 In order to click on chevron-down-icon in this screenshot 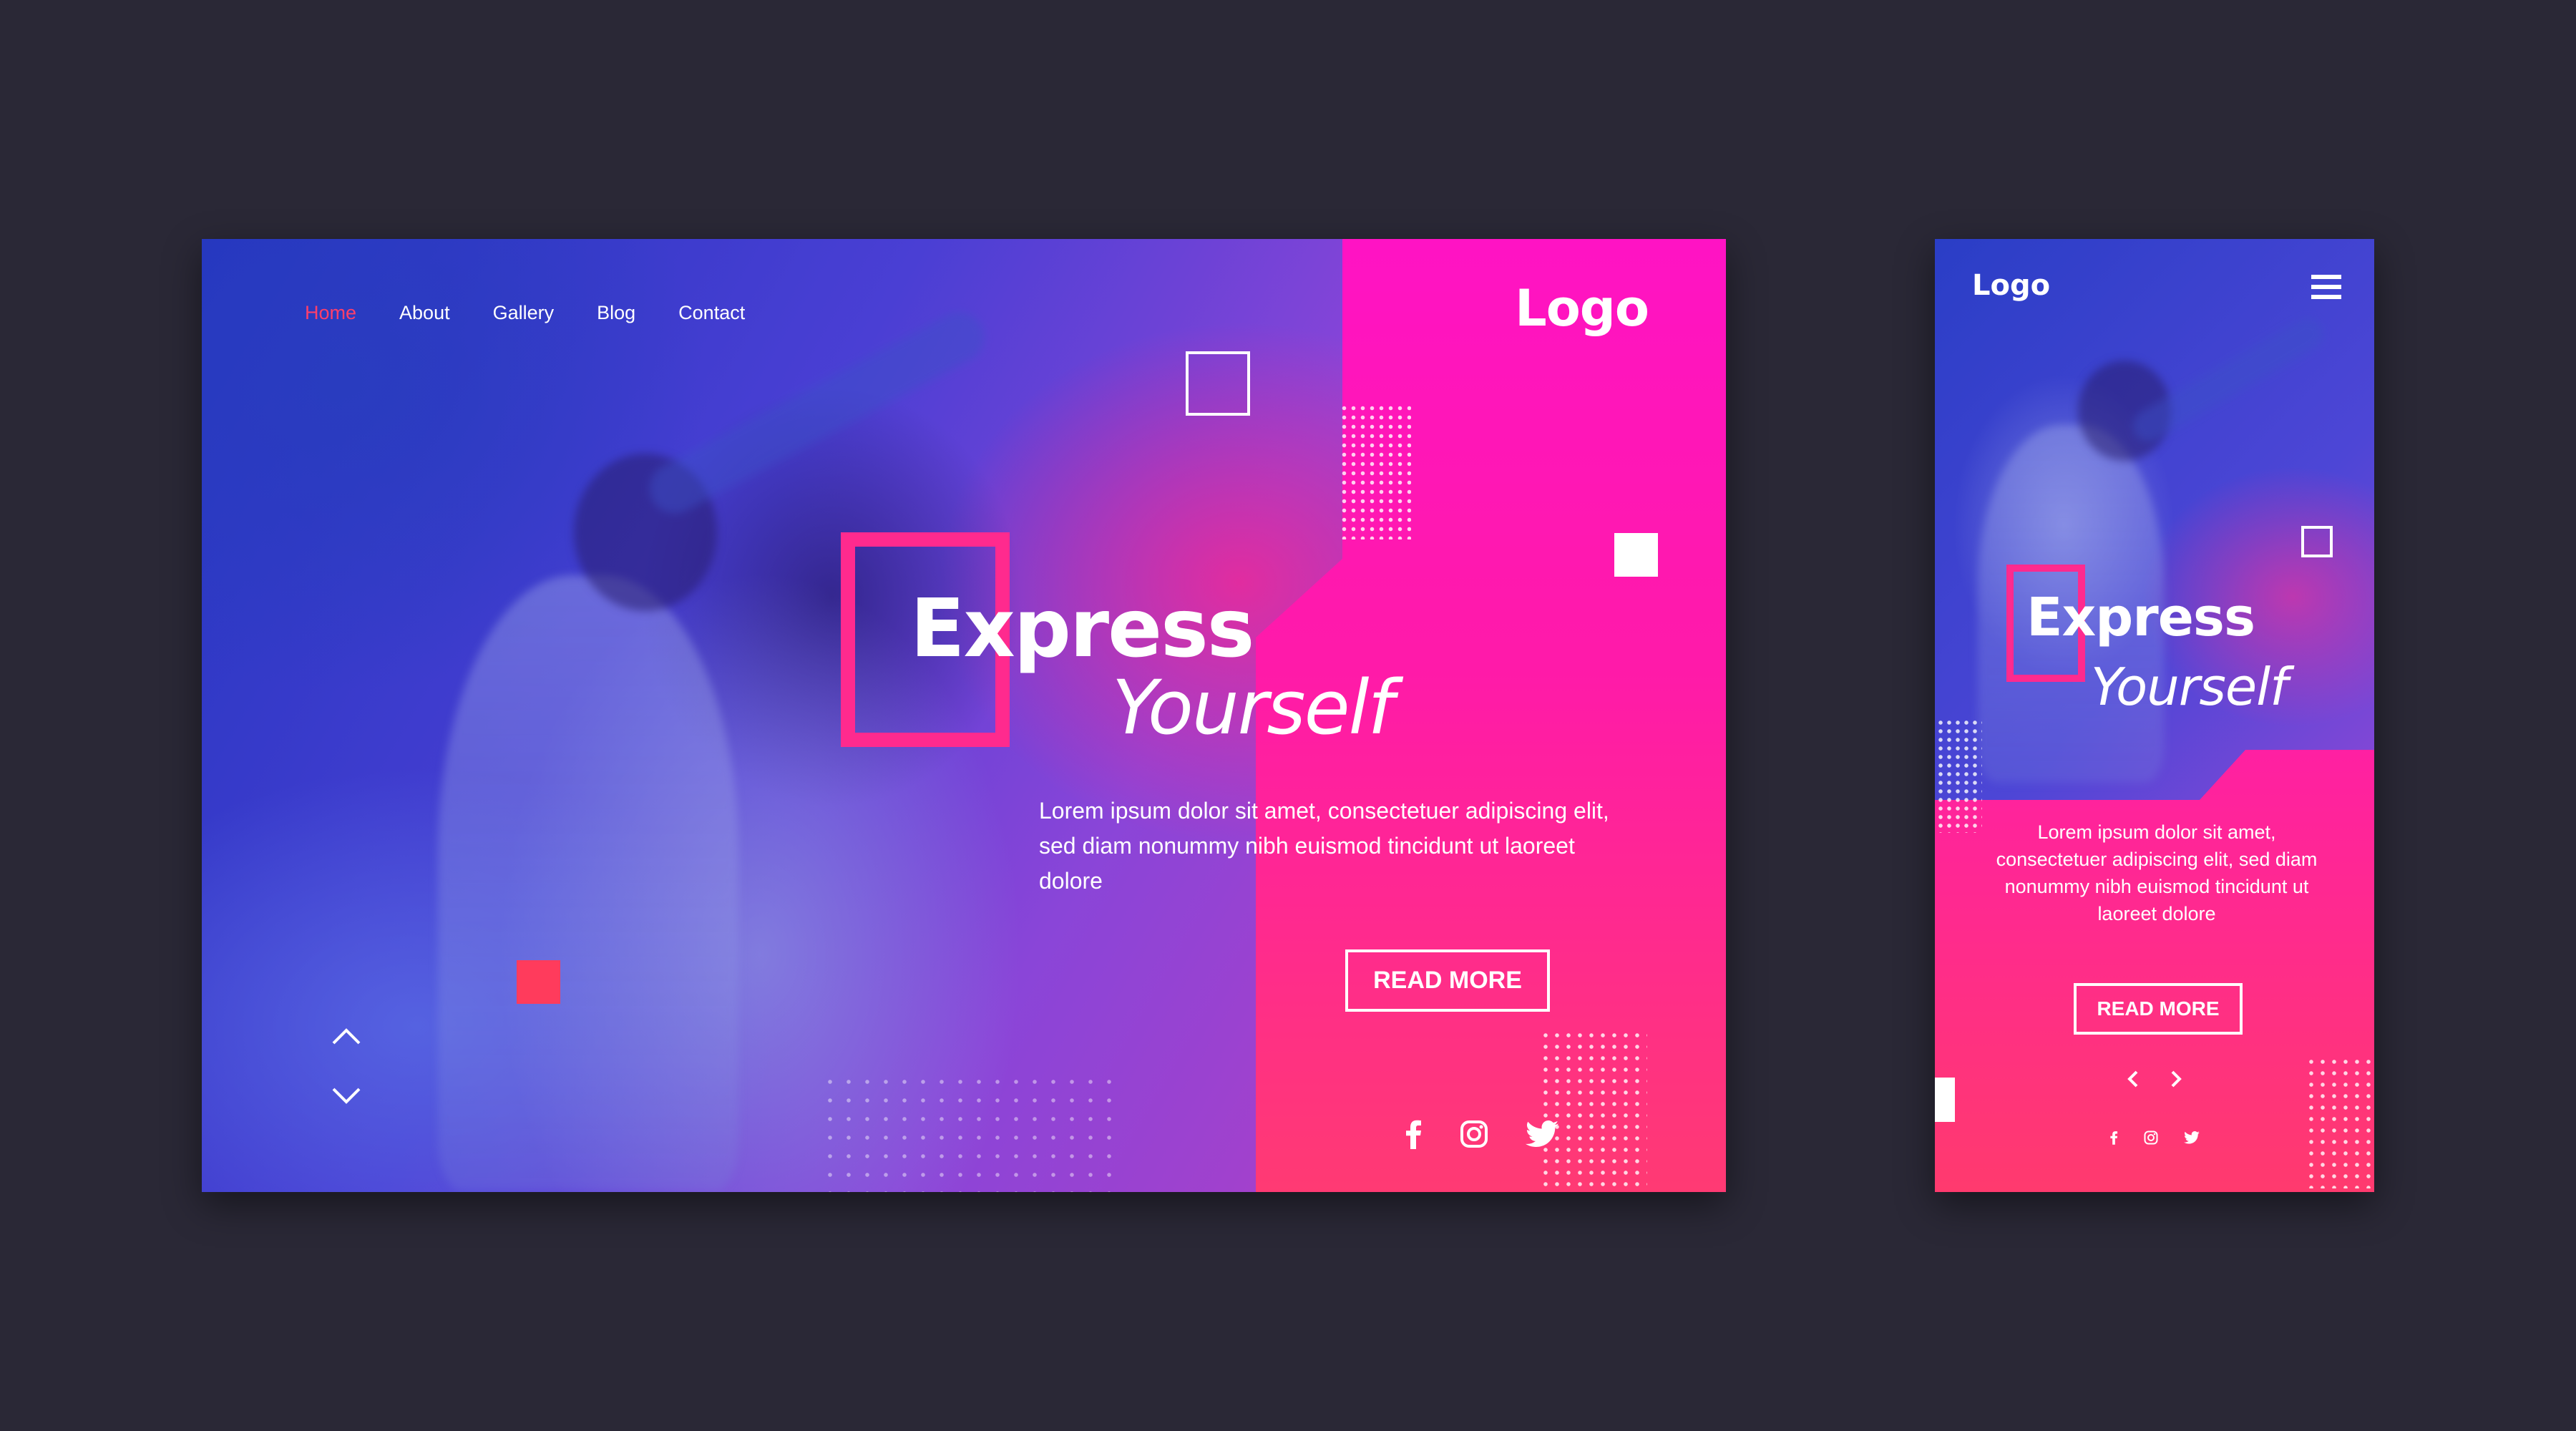, I will do `click(348, 1099)`.